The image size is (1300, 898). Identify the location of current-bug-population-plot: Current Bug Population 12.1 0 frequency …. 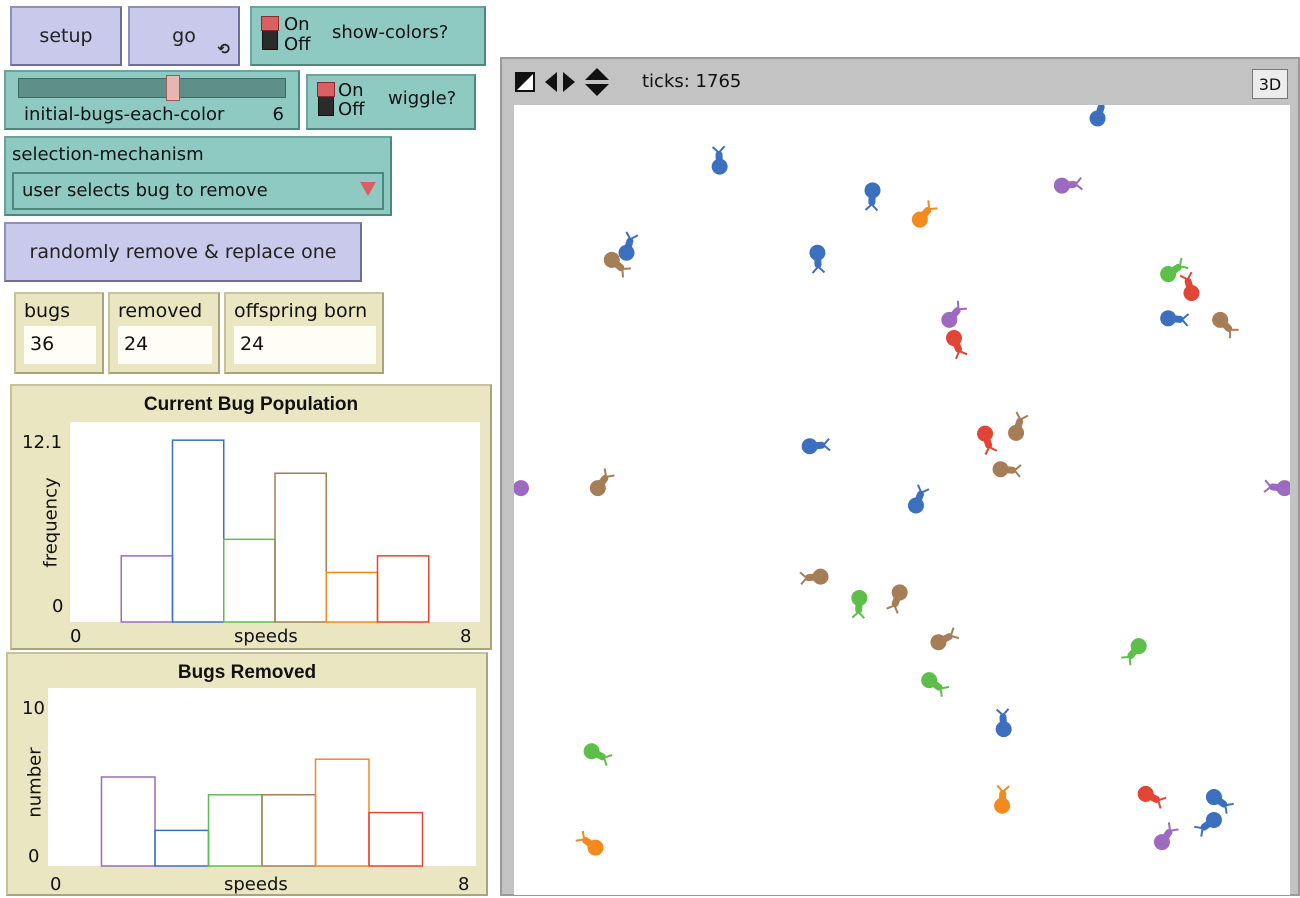
(251, 517).